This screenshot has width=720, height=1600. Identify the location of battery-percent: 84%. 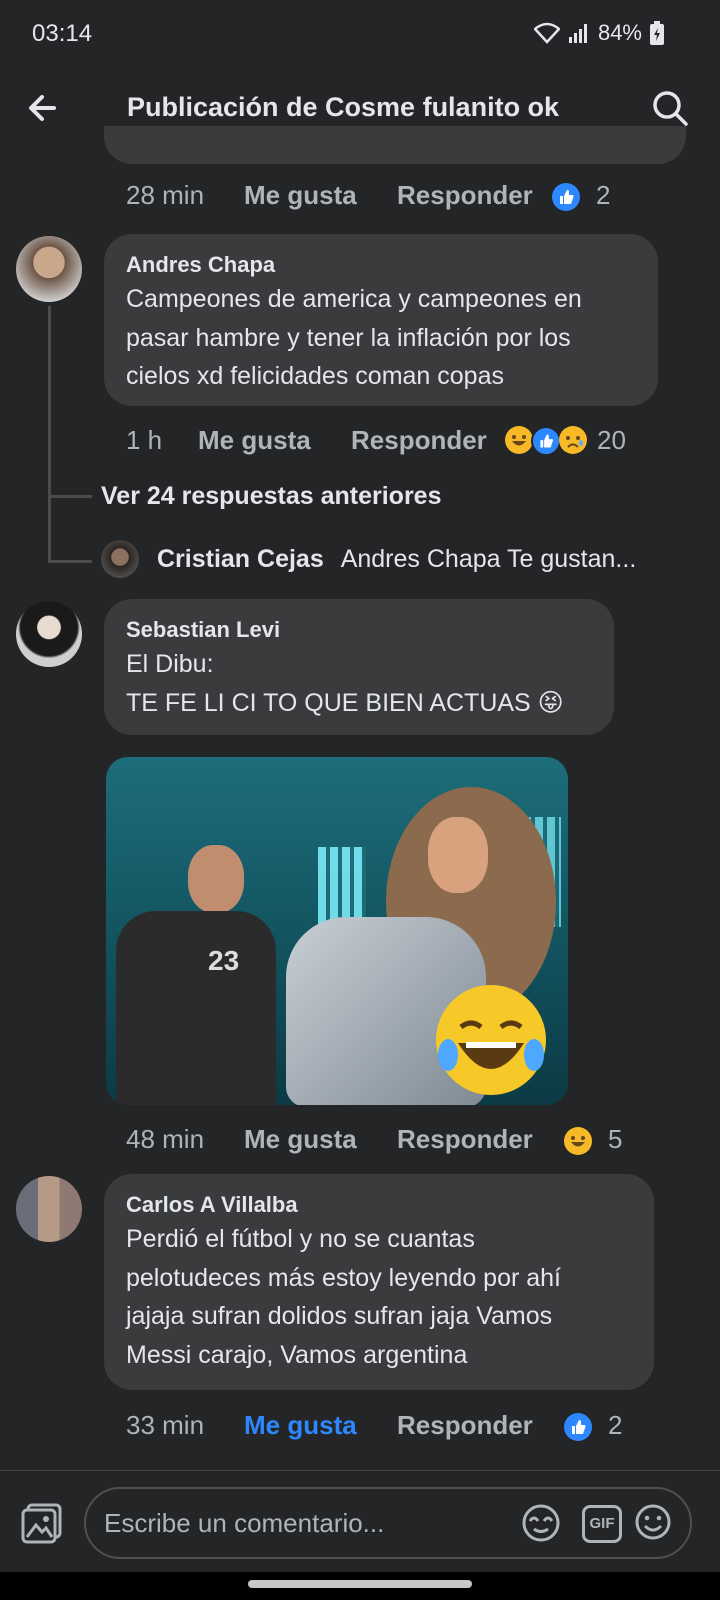
(619, 32).